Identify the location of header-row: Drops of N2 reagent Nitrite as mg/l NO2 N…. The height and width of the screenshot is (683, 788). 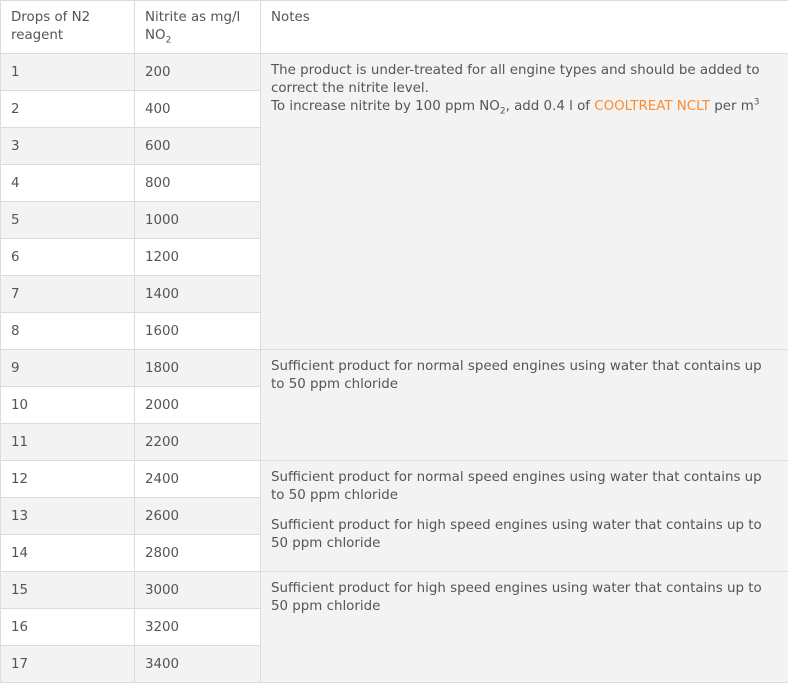
(394, 27).